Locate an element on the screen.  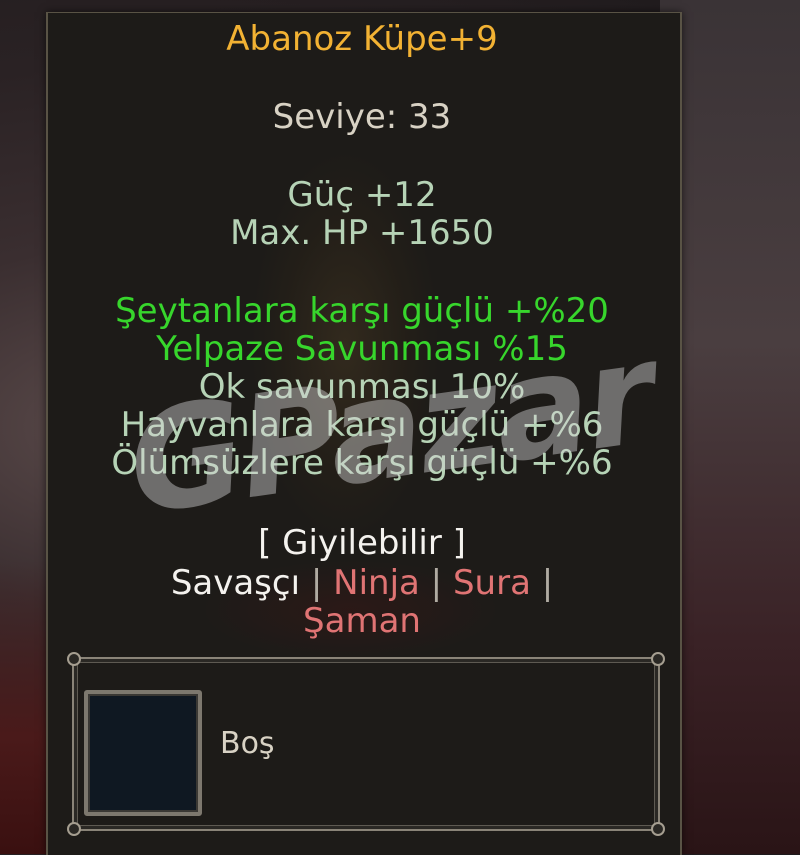
item-level: Seviye: 33 is located at coordinates (362, 117).